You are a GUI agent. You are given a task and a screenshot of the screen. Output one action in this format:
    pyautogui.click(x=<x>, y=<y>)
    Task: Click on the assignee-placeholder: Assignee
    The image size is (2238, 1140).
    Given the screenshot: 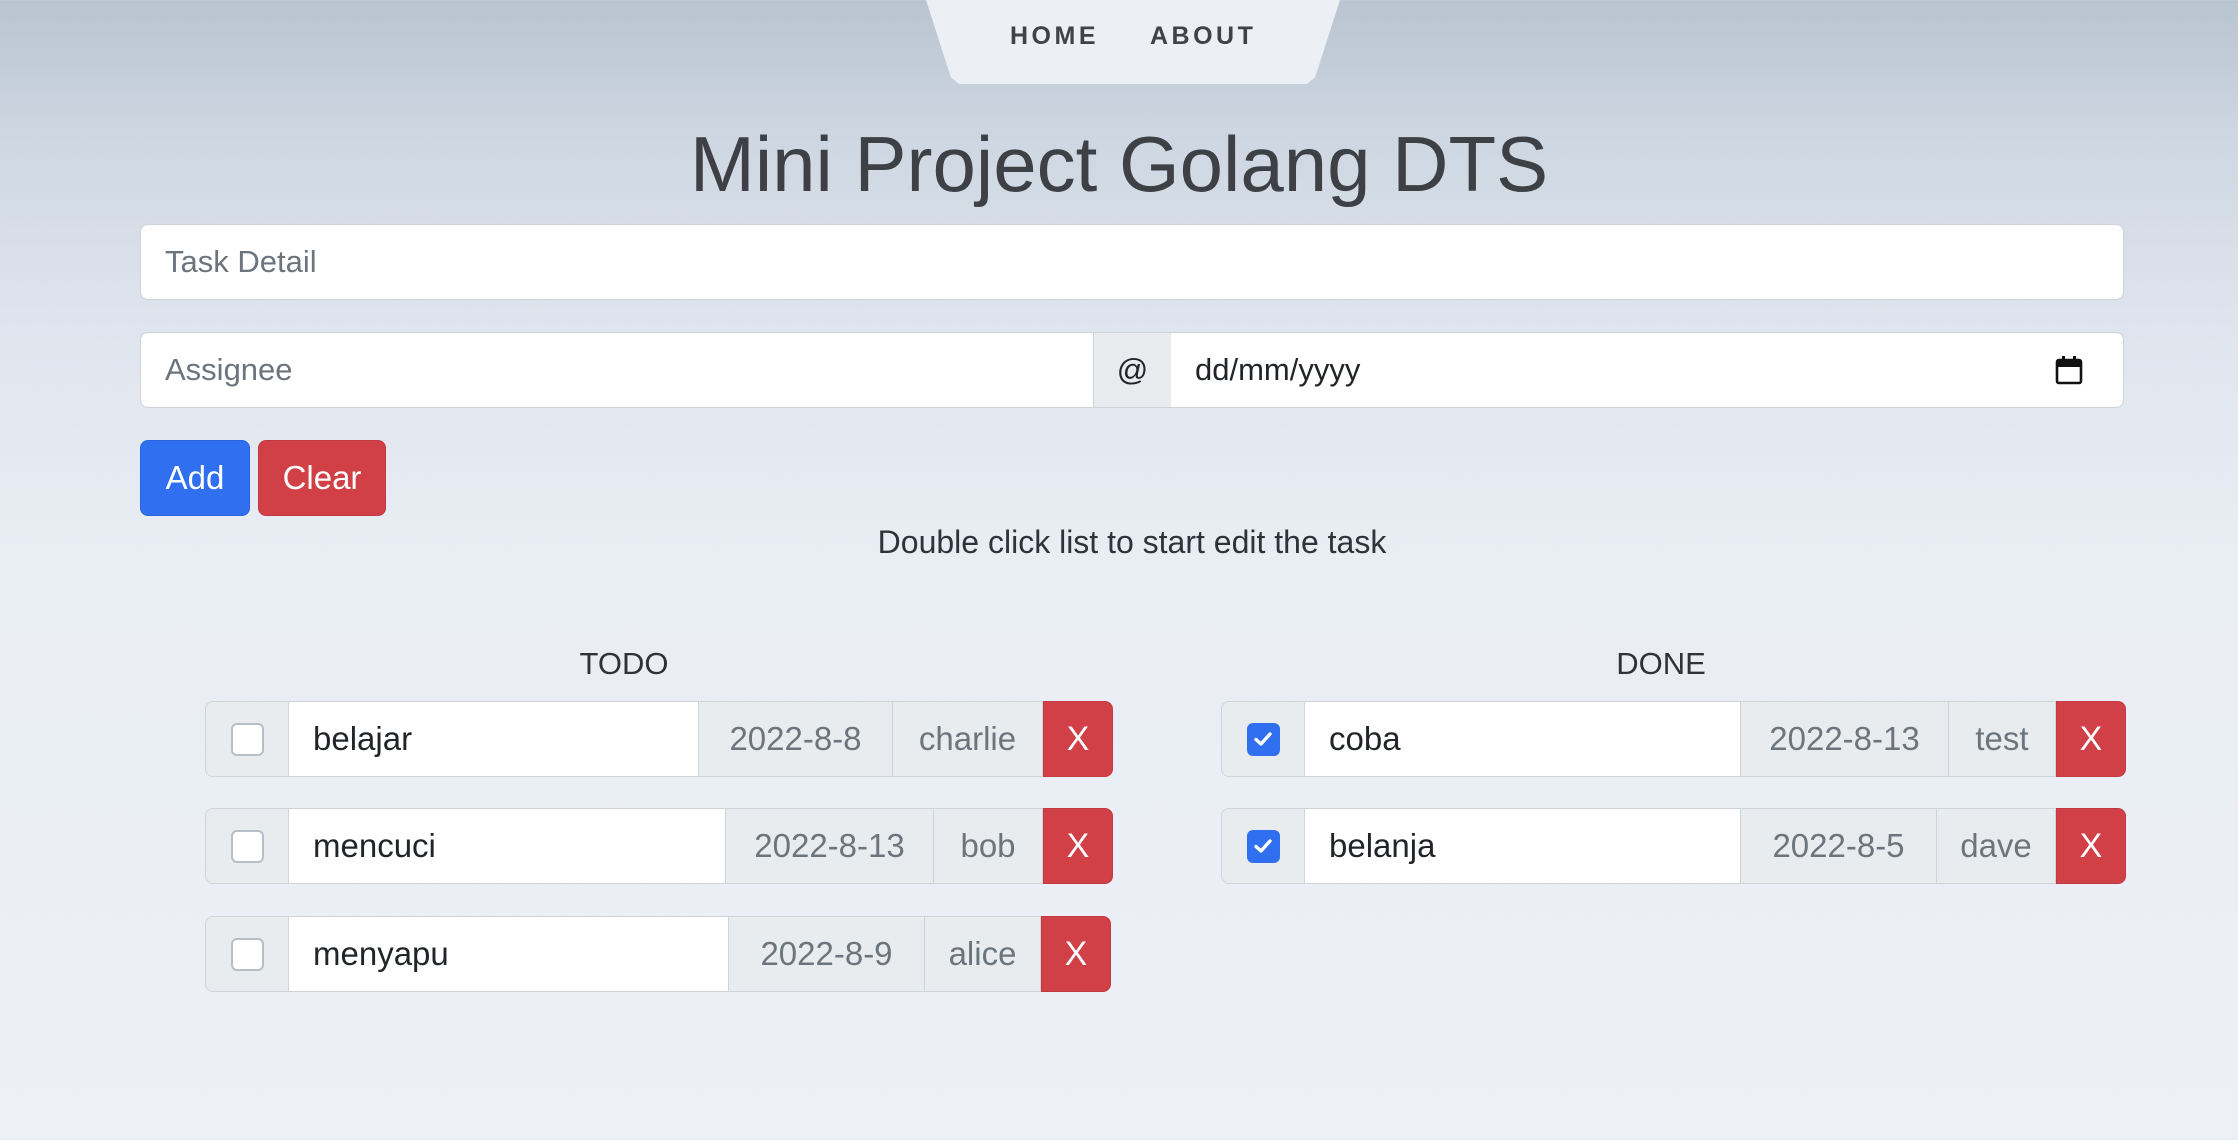 What is the action you would take?
    pyautogui.click(x=229, y=369)
    